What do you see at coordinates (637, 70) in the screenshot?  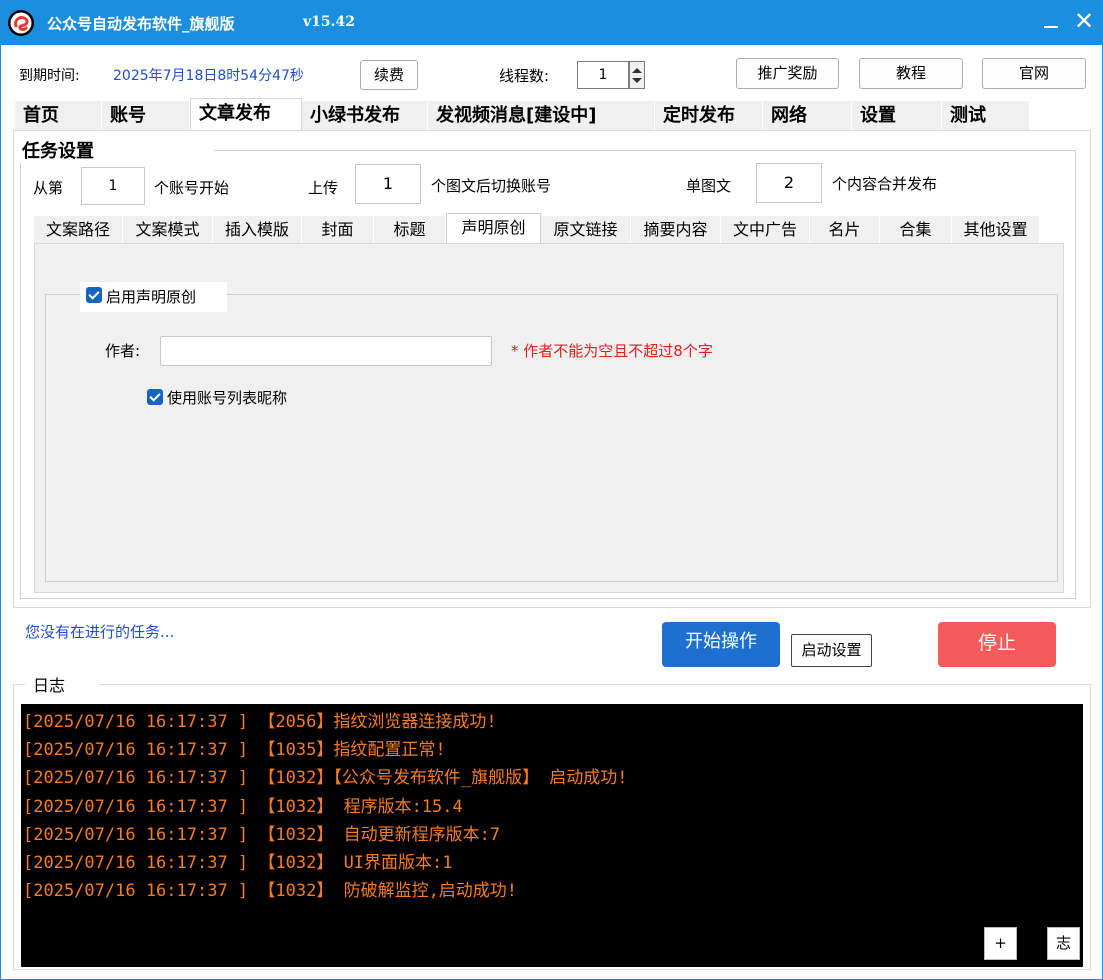 I see `spinner-up-icon` at bounding box center [637, 70].